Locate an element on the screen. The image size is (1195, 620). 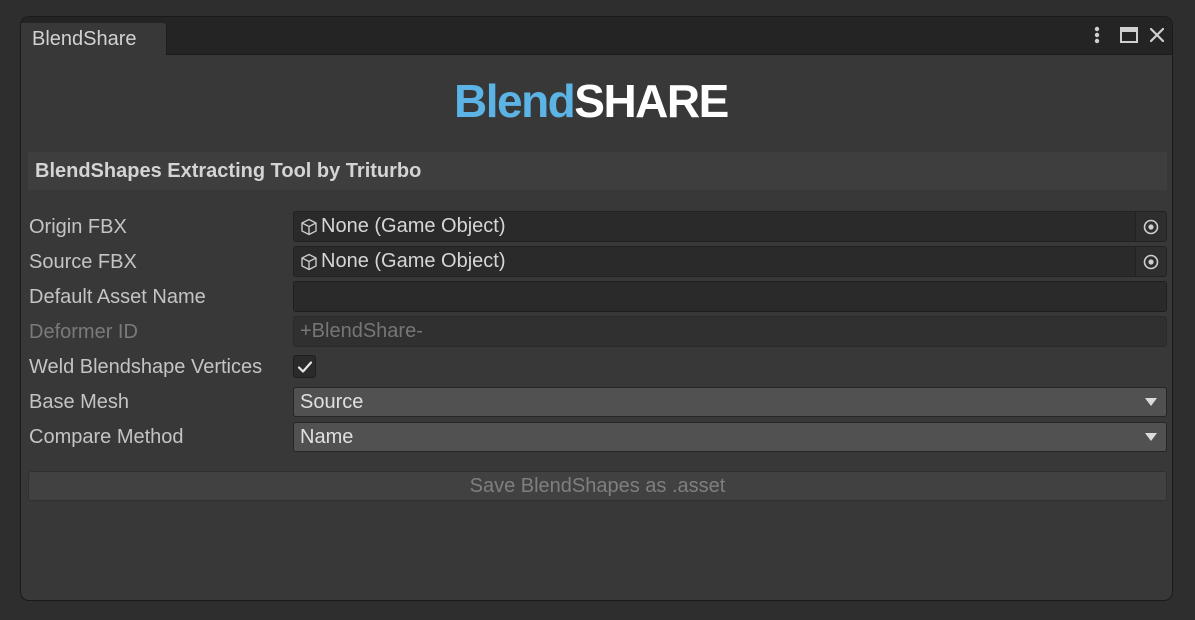
base-mesh-dropdown: Source is located at coordinates (730, 402).